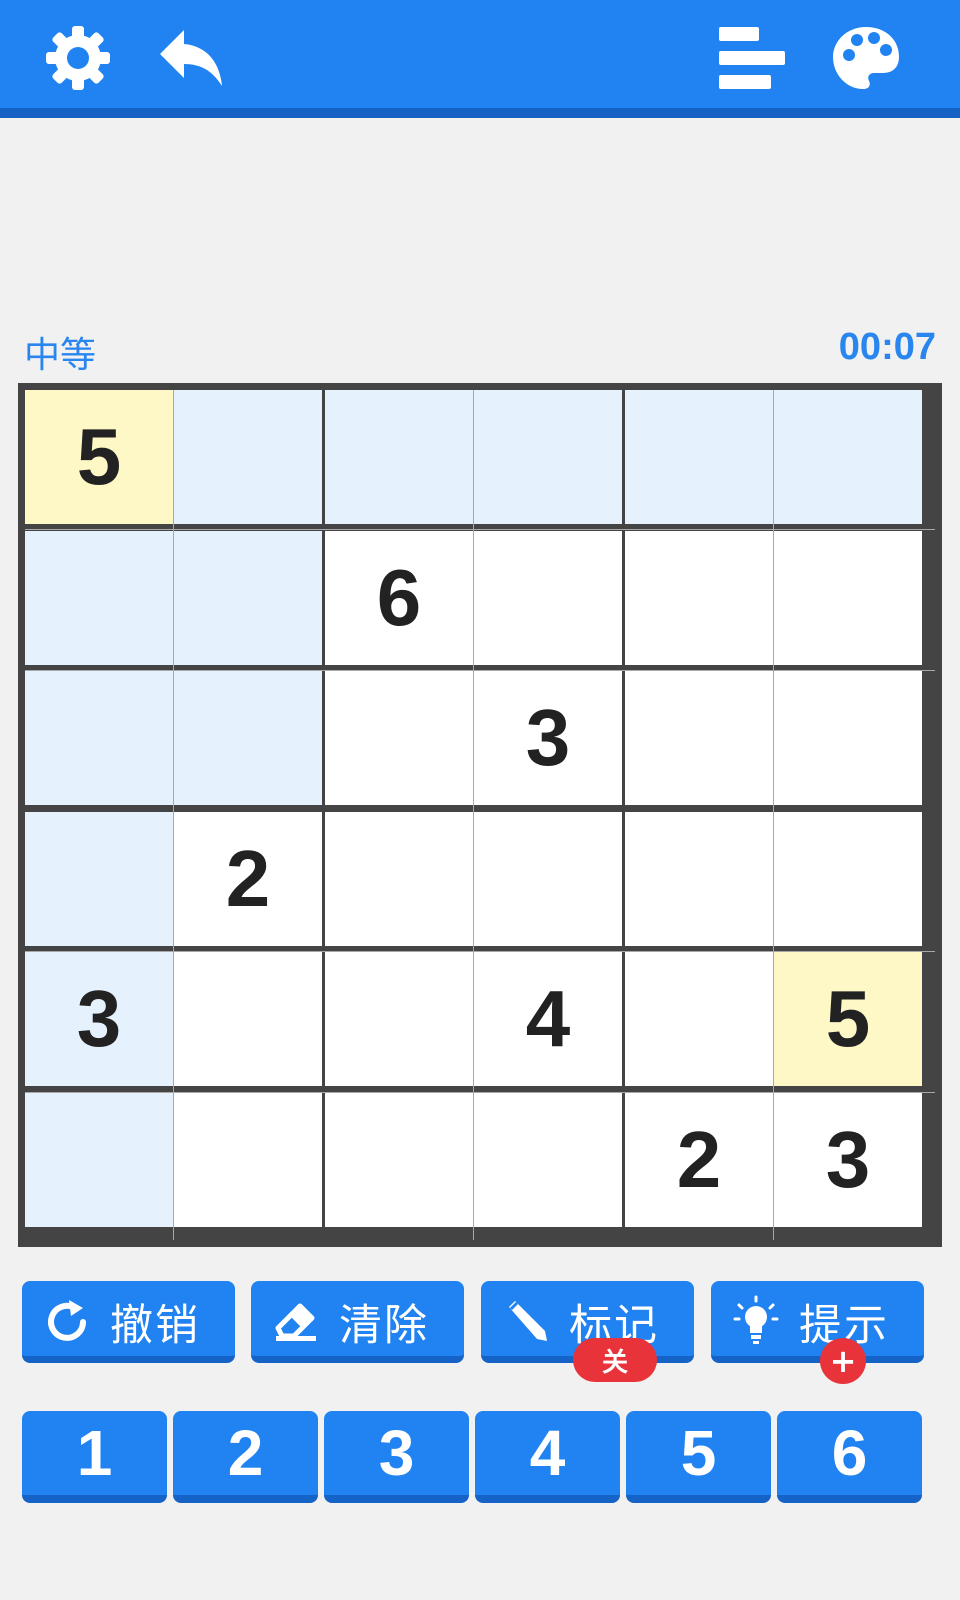  Describe the element at coordinates (587, 1331) in the screenshot. I see `notes-button: 标记 关` at that location.